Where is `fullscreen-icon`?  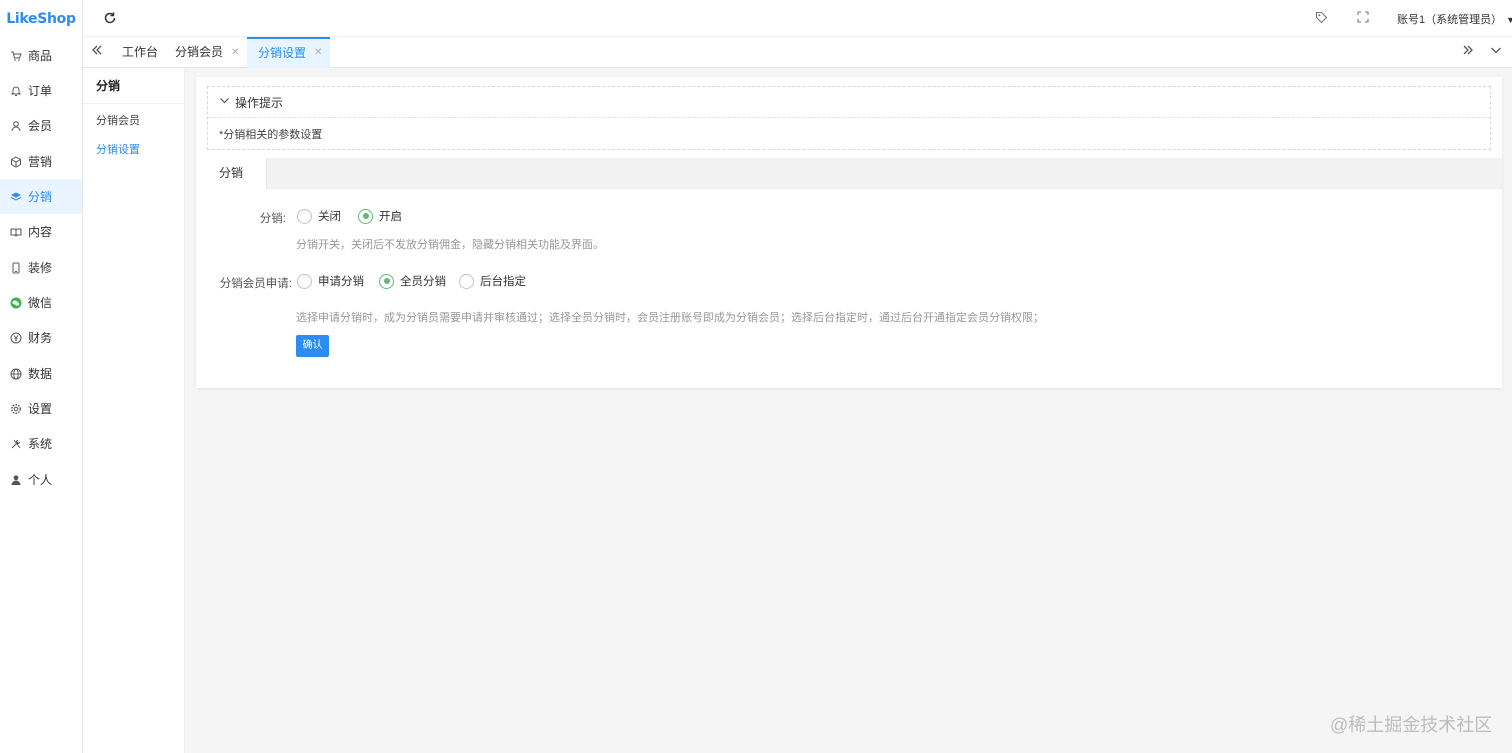 fullscreen-icon is located at coordinates (1363, 18).